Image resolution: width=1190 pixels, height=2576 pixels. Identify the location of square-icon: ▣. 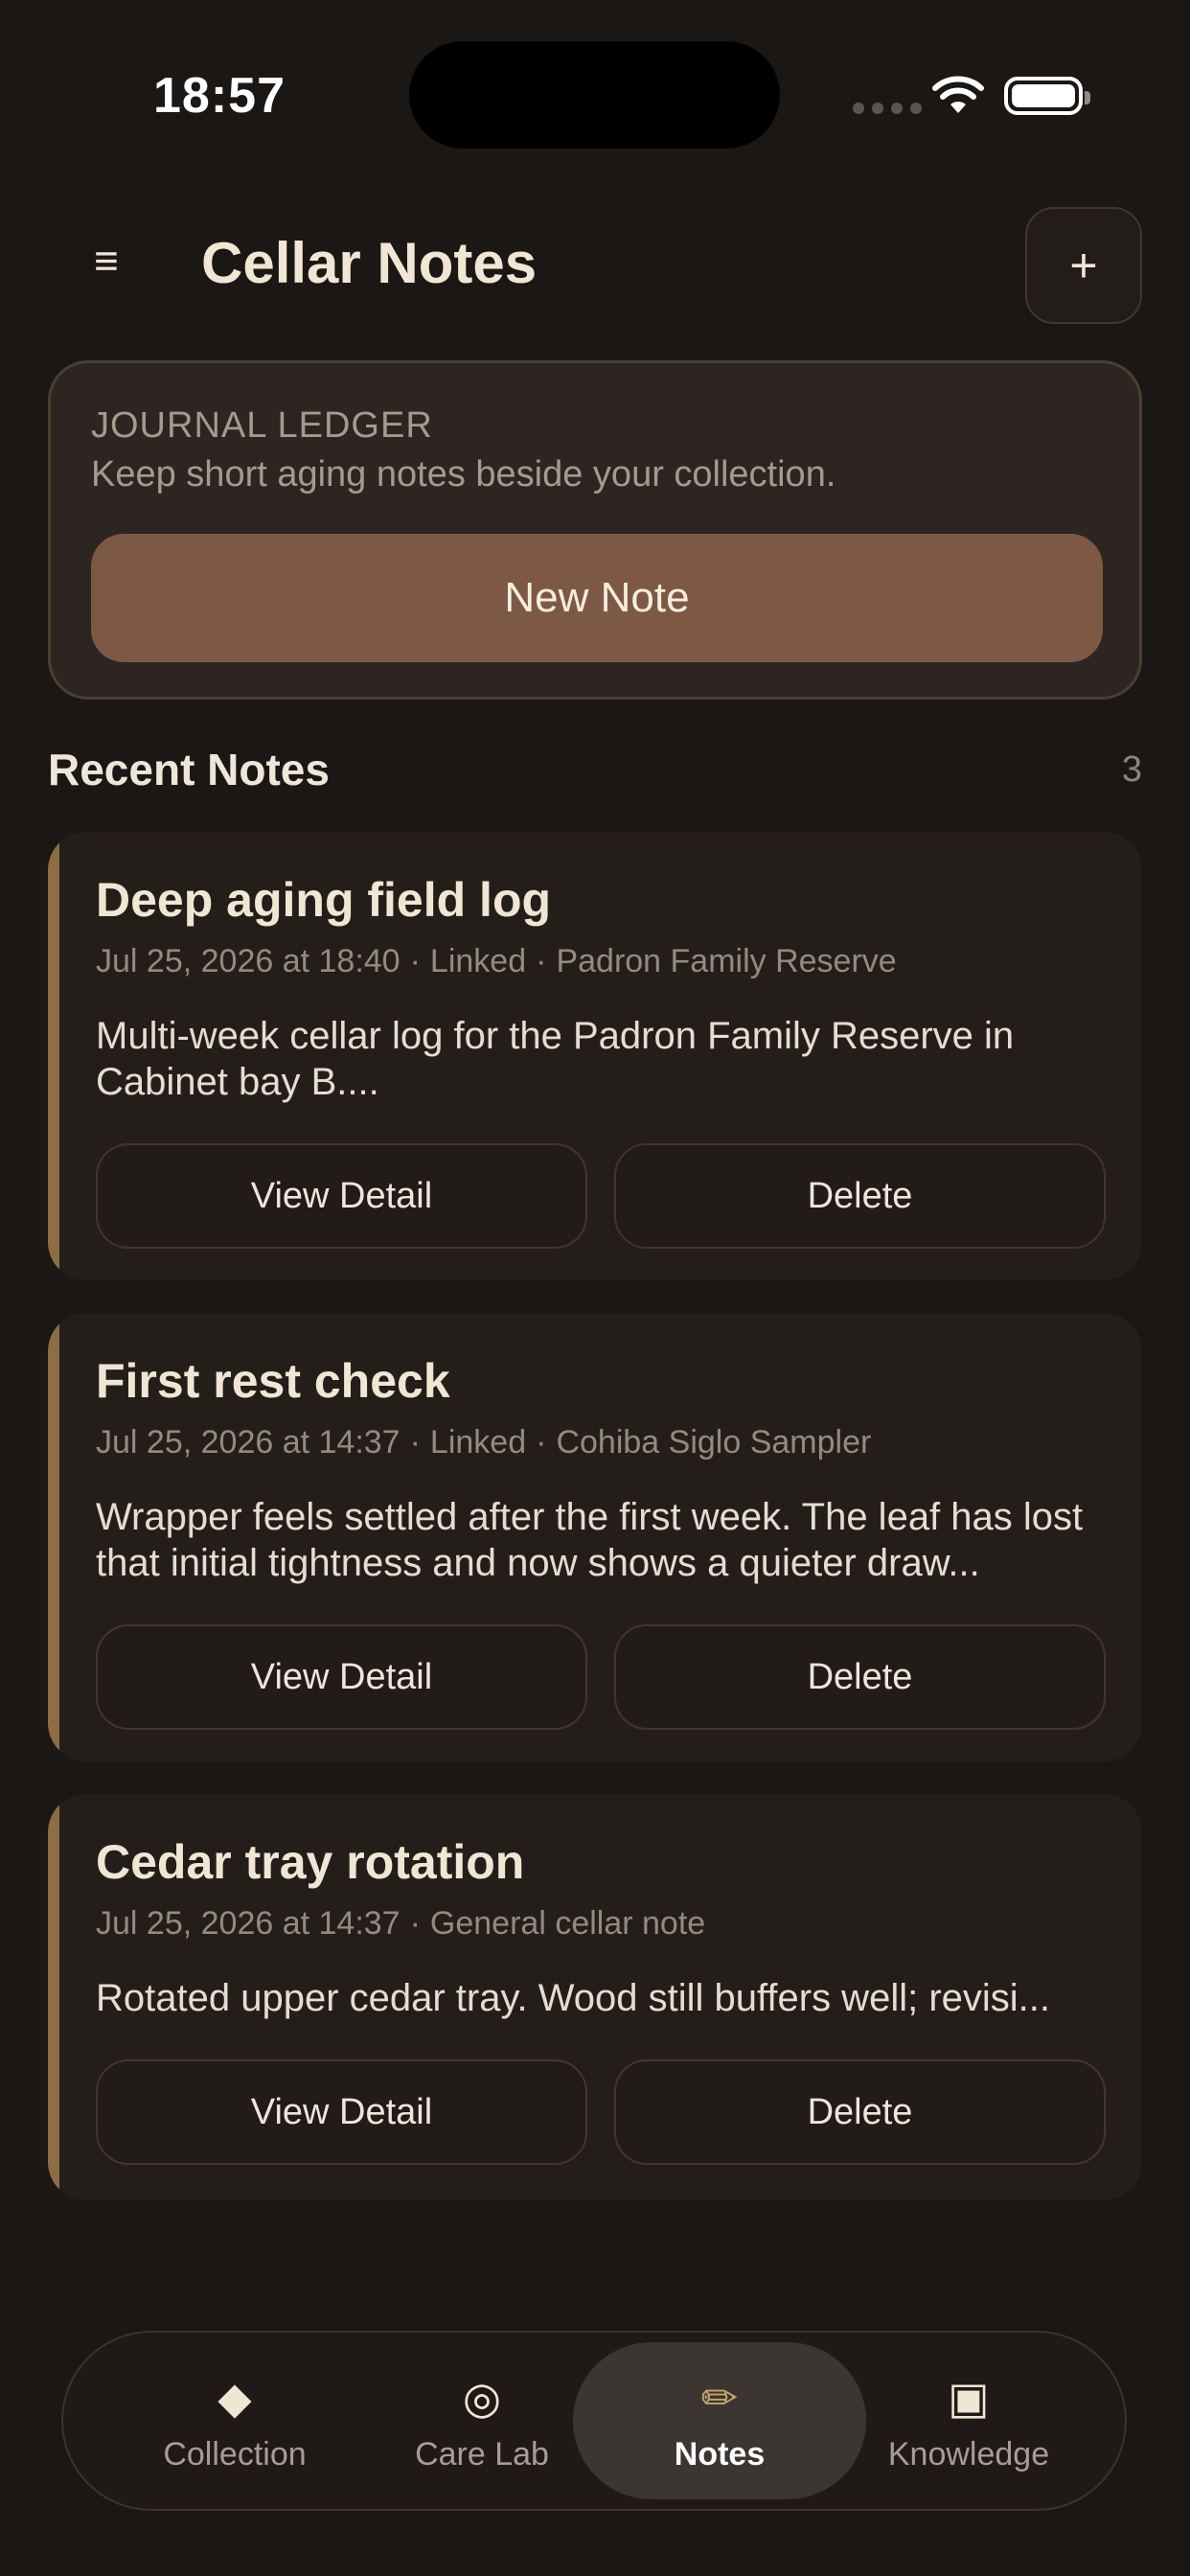
(969, 2397).